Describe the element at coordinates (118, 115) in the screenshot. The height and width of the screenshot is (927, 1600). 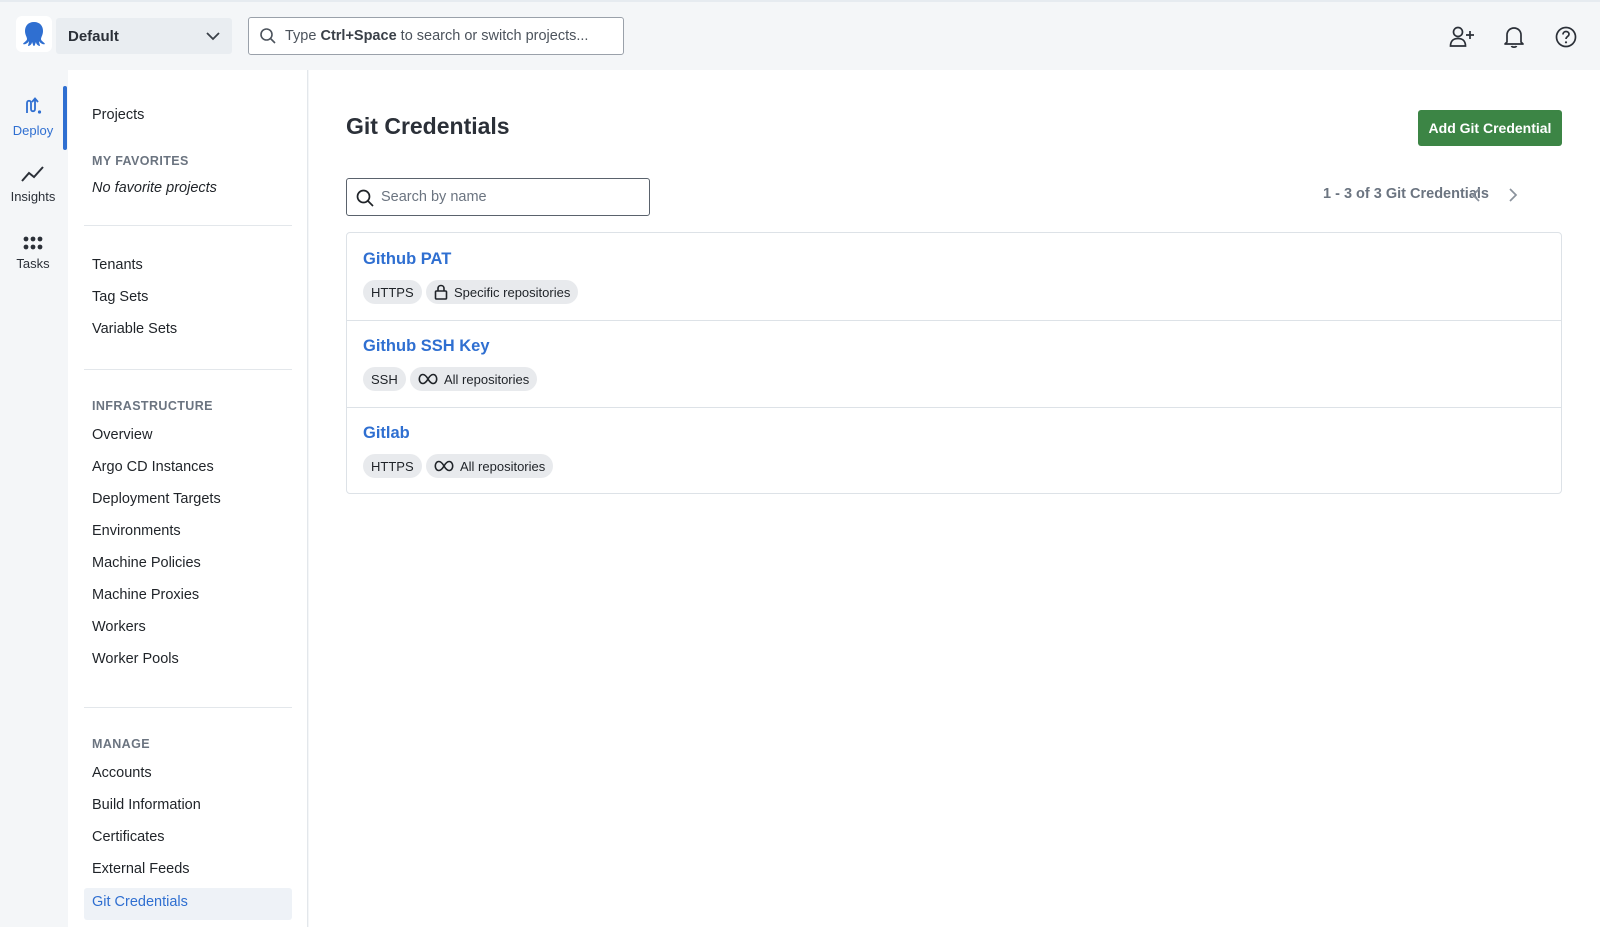
I see `nav-projects: Projects` at that location.